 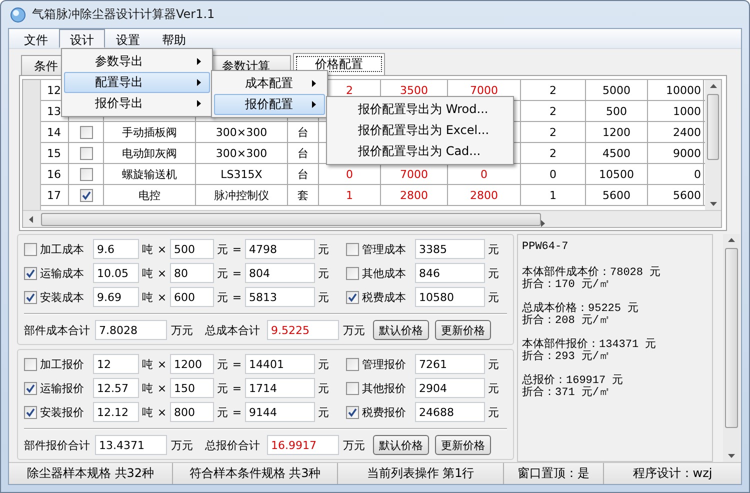 What do you see at coordinates (280, 249) in the screenshot?
I see `input-field: 4798` at bounding box center [280, 249].